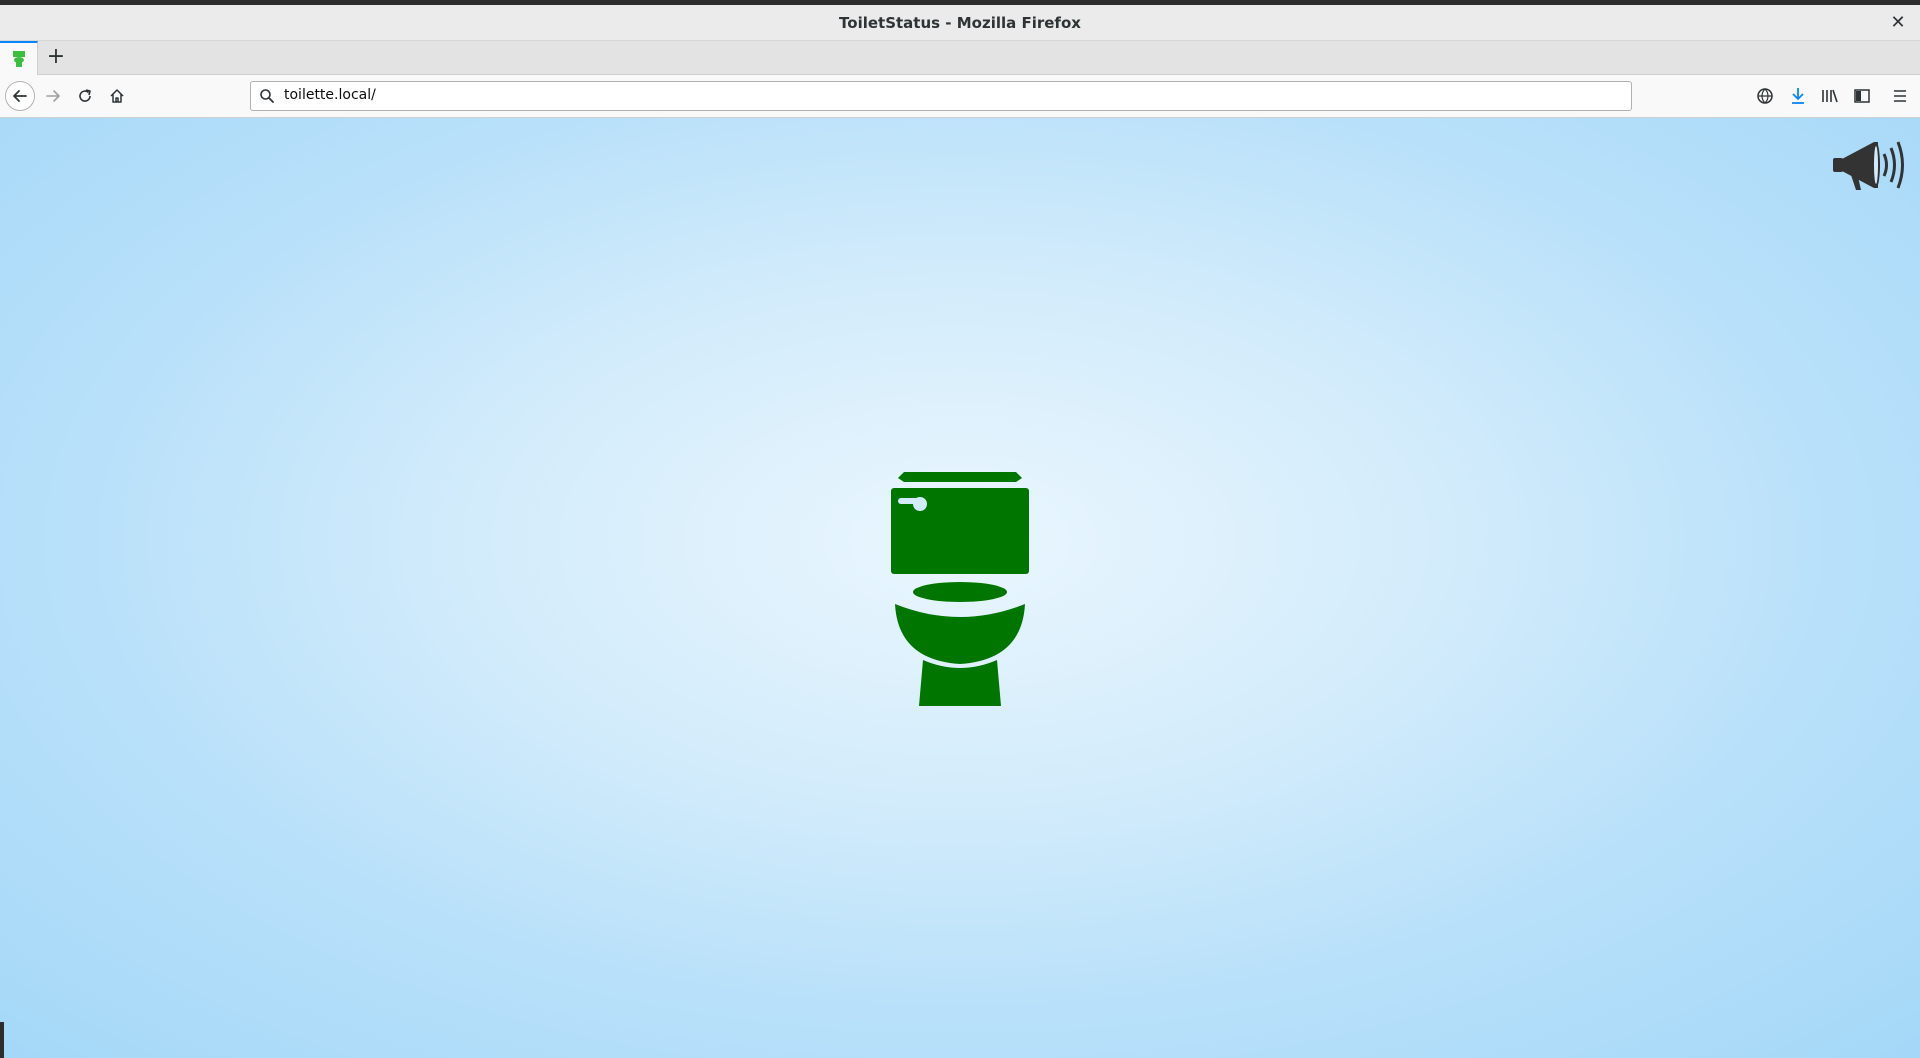 The image size is (1920, 1058). What do you see at coordinates (1898, 23) in the screenshot?
I see `close-window-button: ✕` at bounding box center [1898, 23].